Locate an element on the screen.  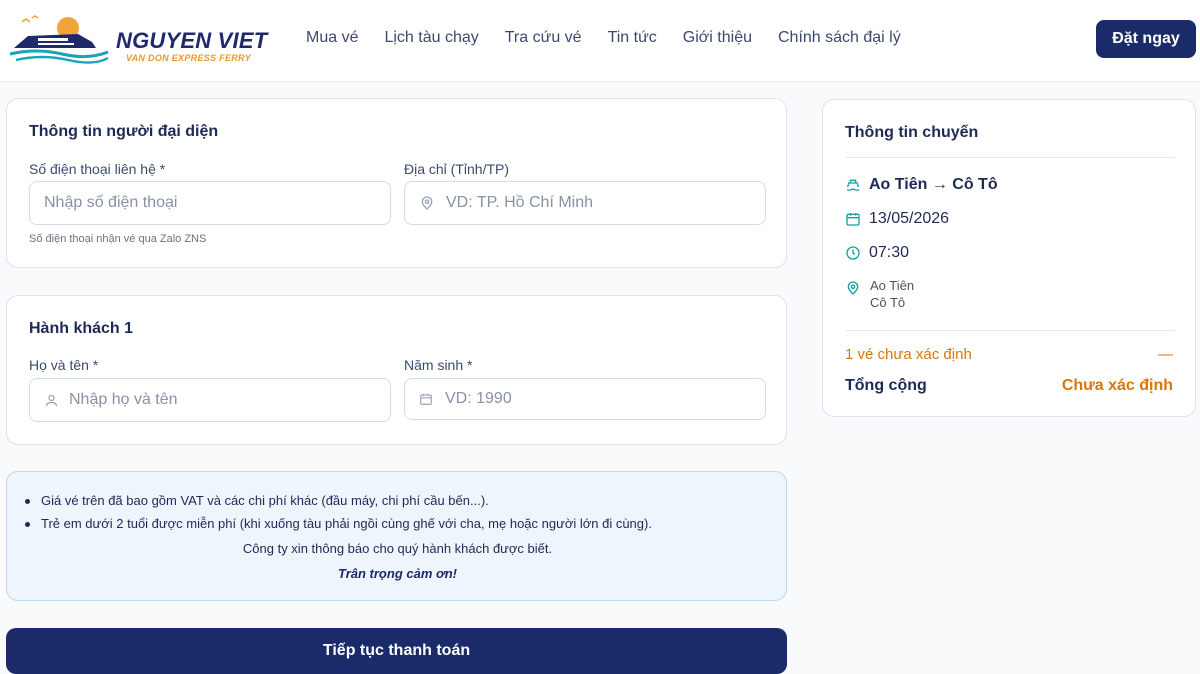
nav-buy-ticket: Mua vé is located at coordinates (332, 38).